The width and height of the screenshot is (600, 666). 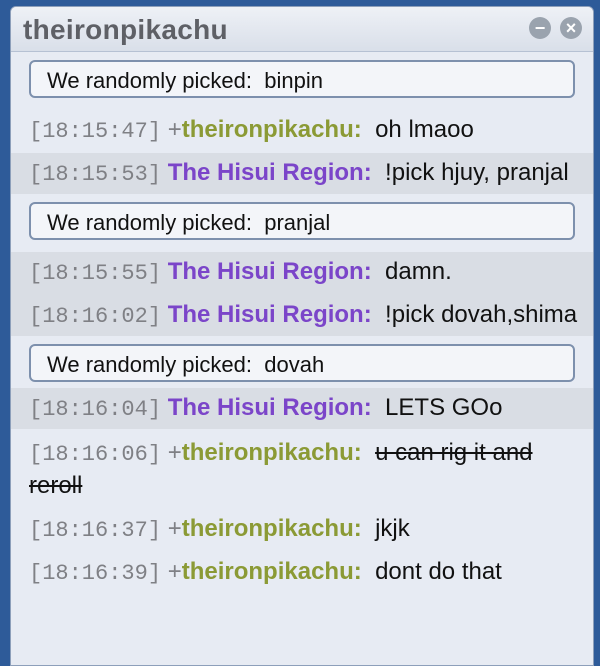 I want to click on chat-message: [18:15:47] +theironpikachu: oh lmaoo, so click(x=302, y=130).